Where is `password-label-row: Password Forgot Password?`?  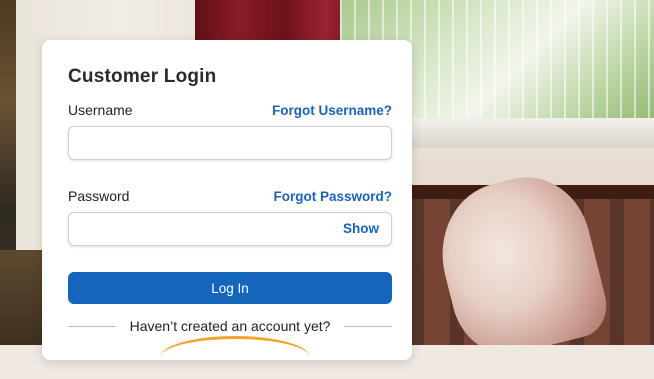
password-label-row: Password Forgot Password? is located at coordinates (230, 196).